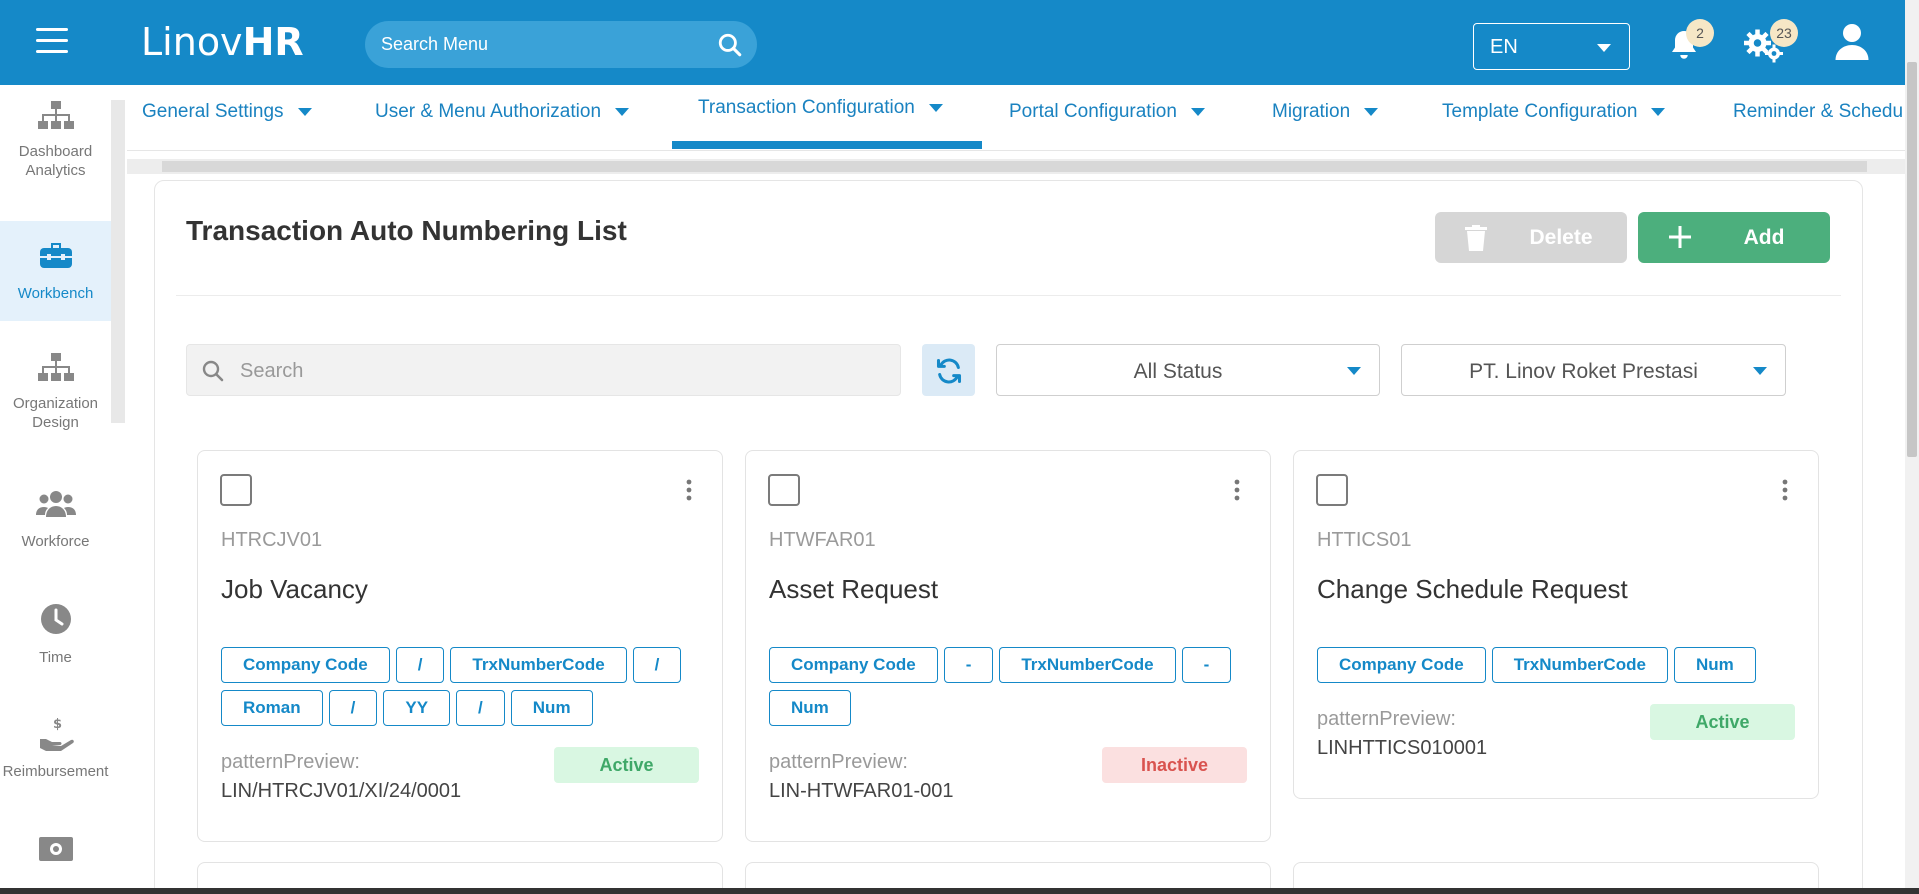  I want to click on tab-user-menu-authorization: User & Menu Authorization, so click(502, 112).